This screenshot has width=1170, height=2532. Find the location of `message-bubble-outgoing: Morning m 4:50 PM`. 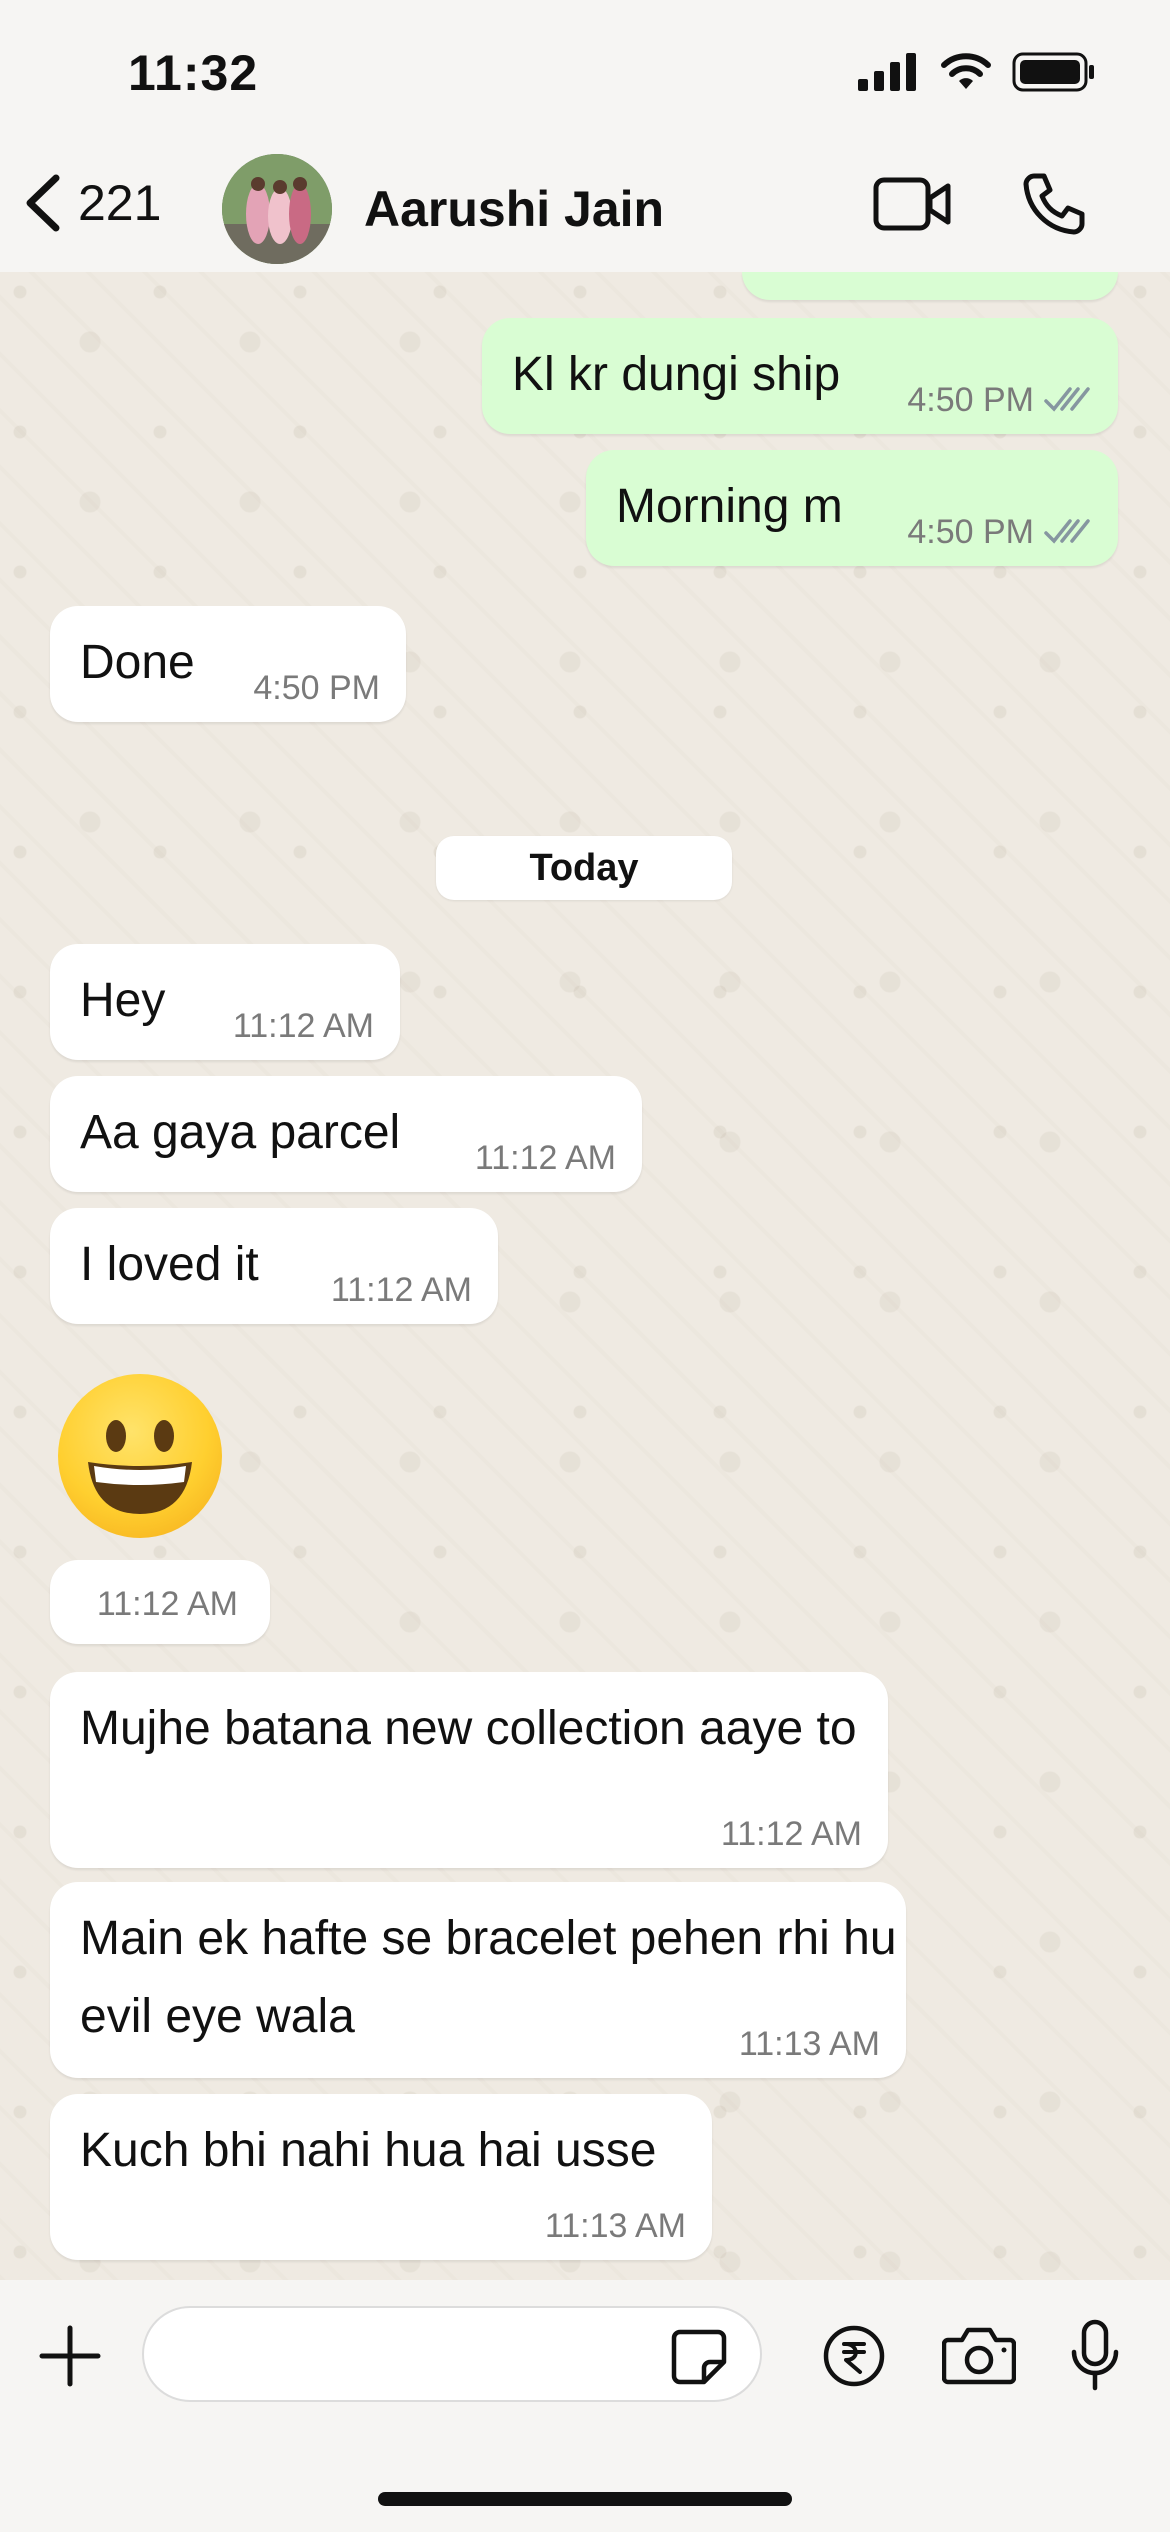

message-bubble-outgoing: Morning m 4:50 PM is located at coordinates (852, 508).